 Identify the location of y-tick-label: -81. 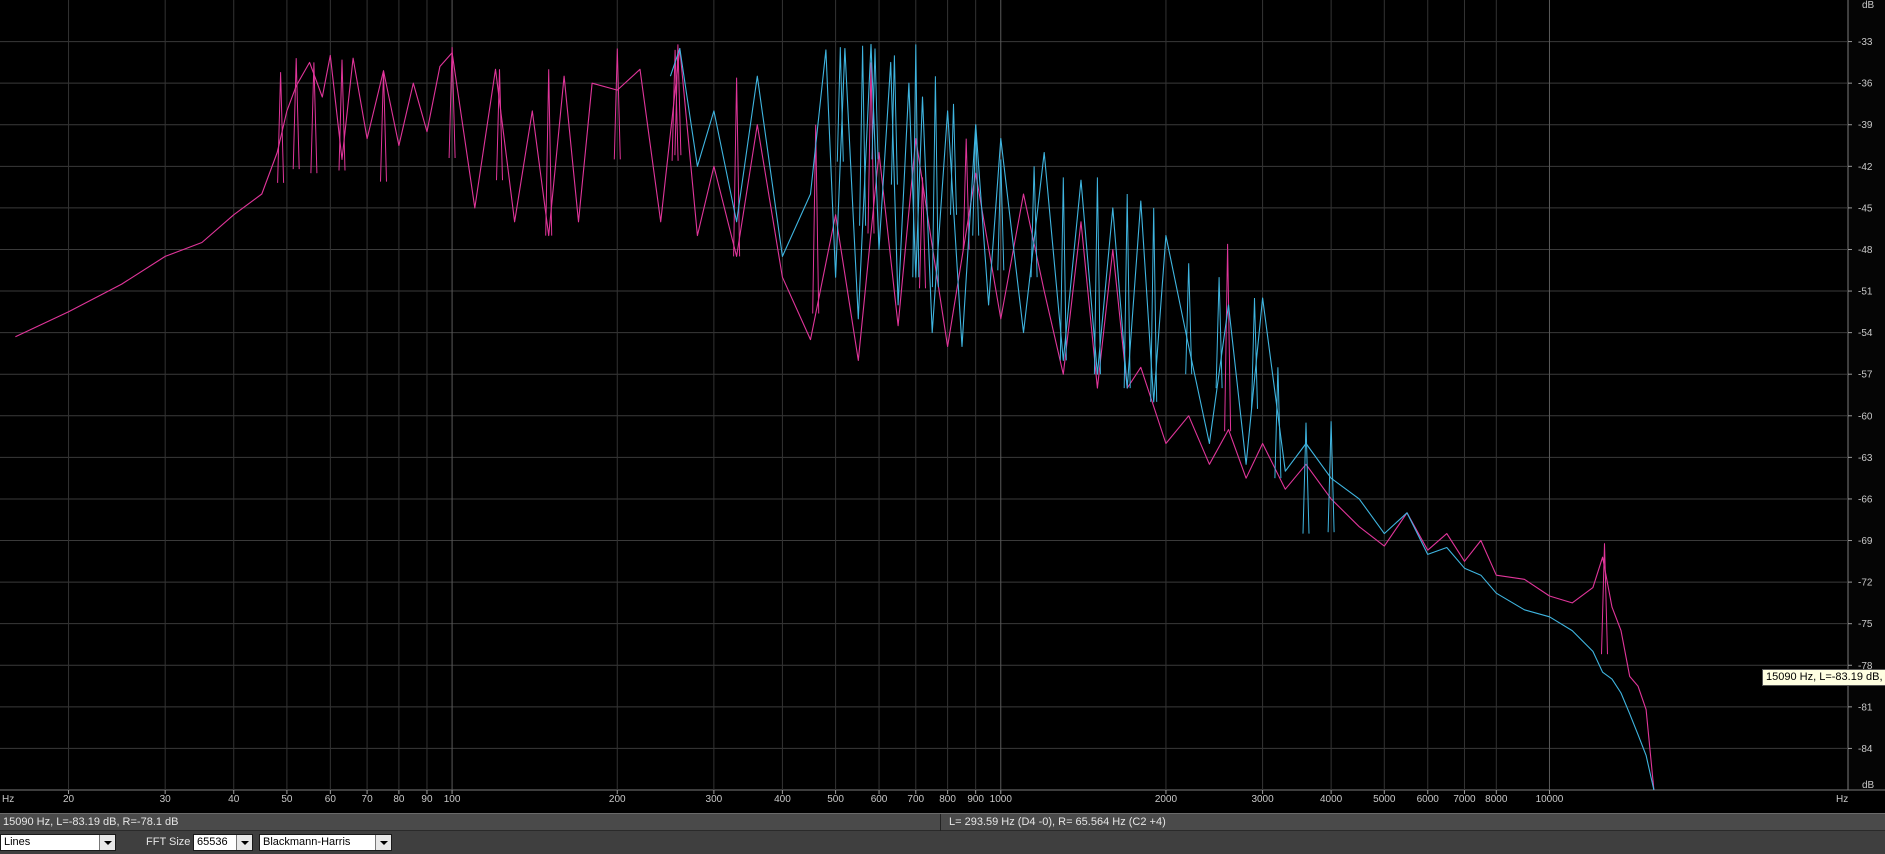
(1865, 707).